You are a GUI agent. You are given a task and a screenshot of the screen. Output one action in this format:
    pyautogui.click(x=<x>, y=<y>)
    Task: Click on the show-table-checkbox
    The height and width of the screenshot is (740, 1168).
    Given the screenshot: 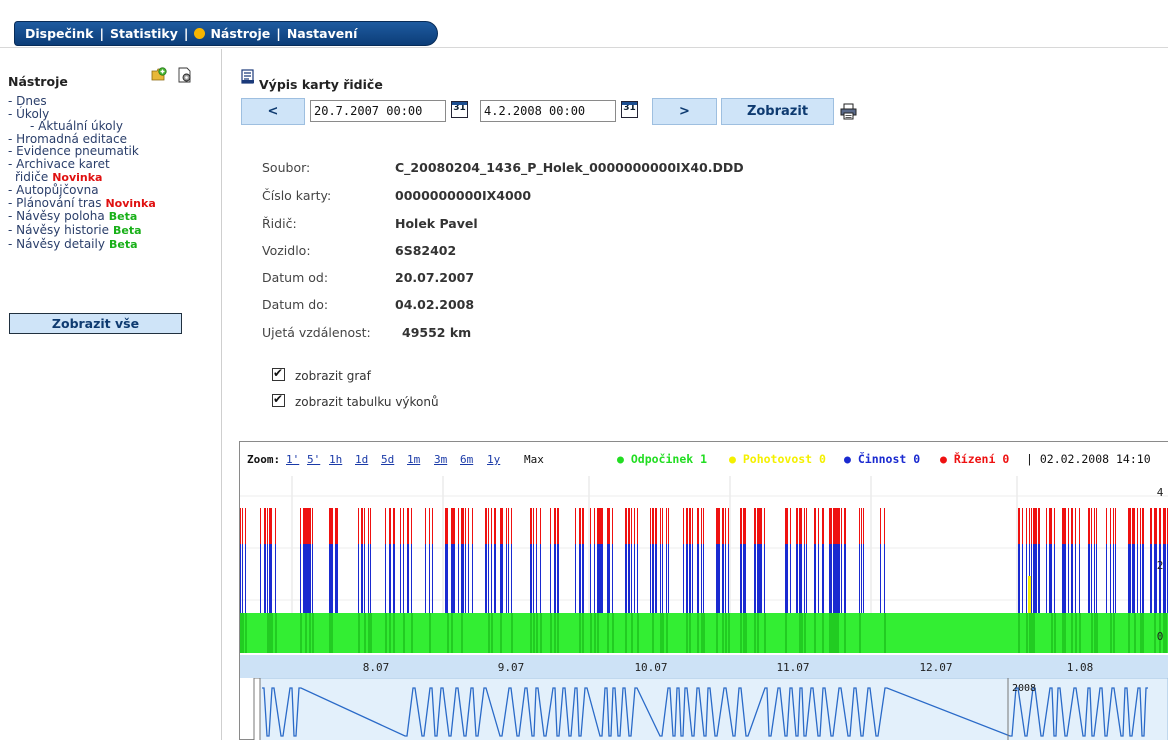 What is the action you would take?
    pyautogui.click(x=278, y=399)
    